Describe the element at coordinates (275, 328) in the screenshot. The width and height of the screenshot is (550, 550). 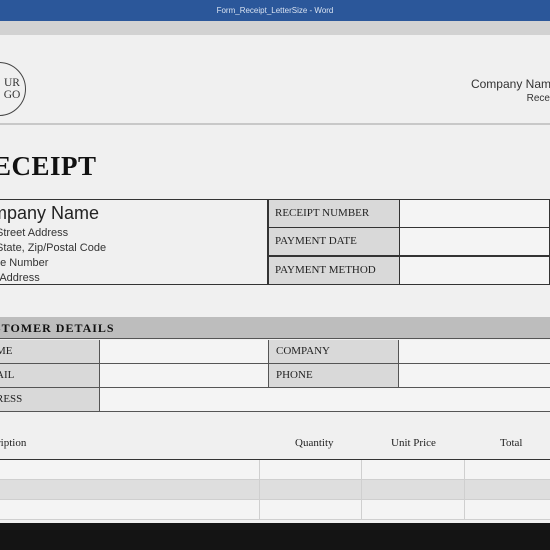
I see `customer-details-header: STOMER DETAILS` at that location.